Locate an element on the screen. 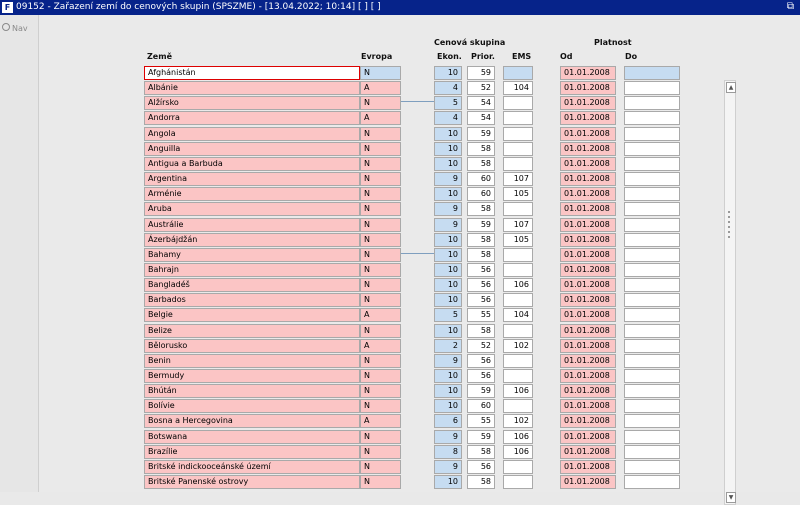 The height and width of the screenshot is (505, 800). country-name-field: Albánie is located at coordinates (252, 88).